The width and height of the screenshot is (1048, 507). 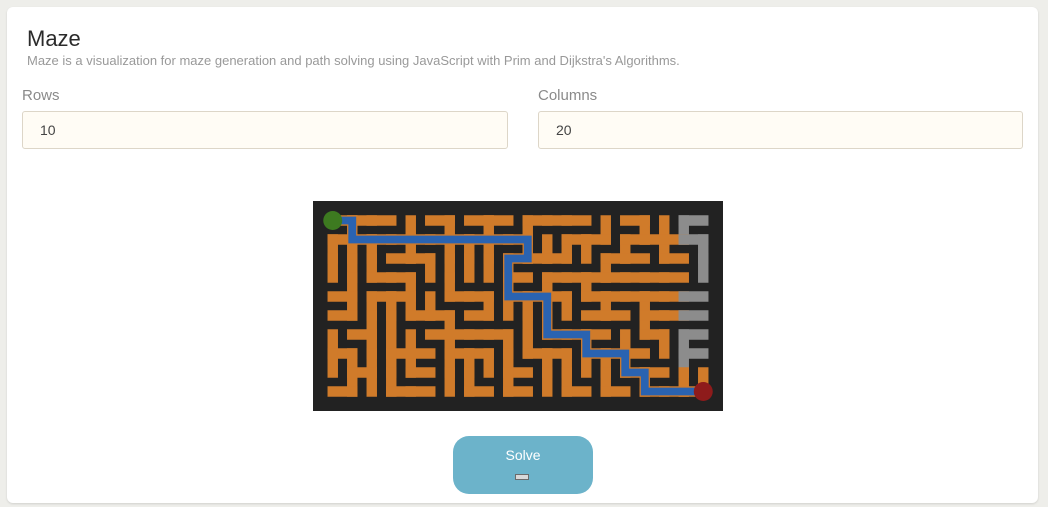 What do you see at coordinates (522, 477) in the screenshot?
I see `flag-icon` at bounding box center [522, 477].